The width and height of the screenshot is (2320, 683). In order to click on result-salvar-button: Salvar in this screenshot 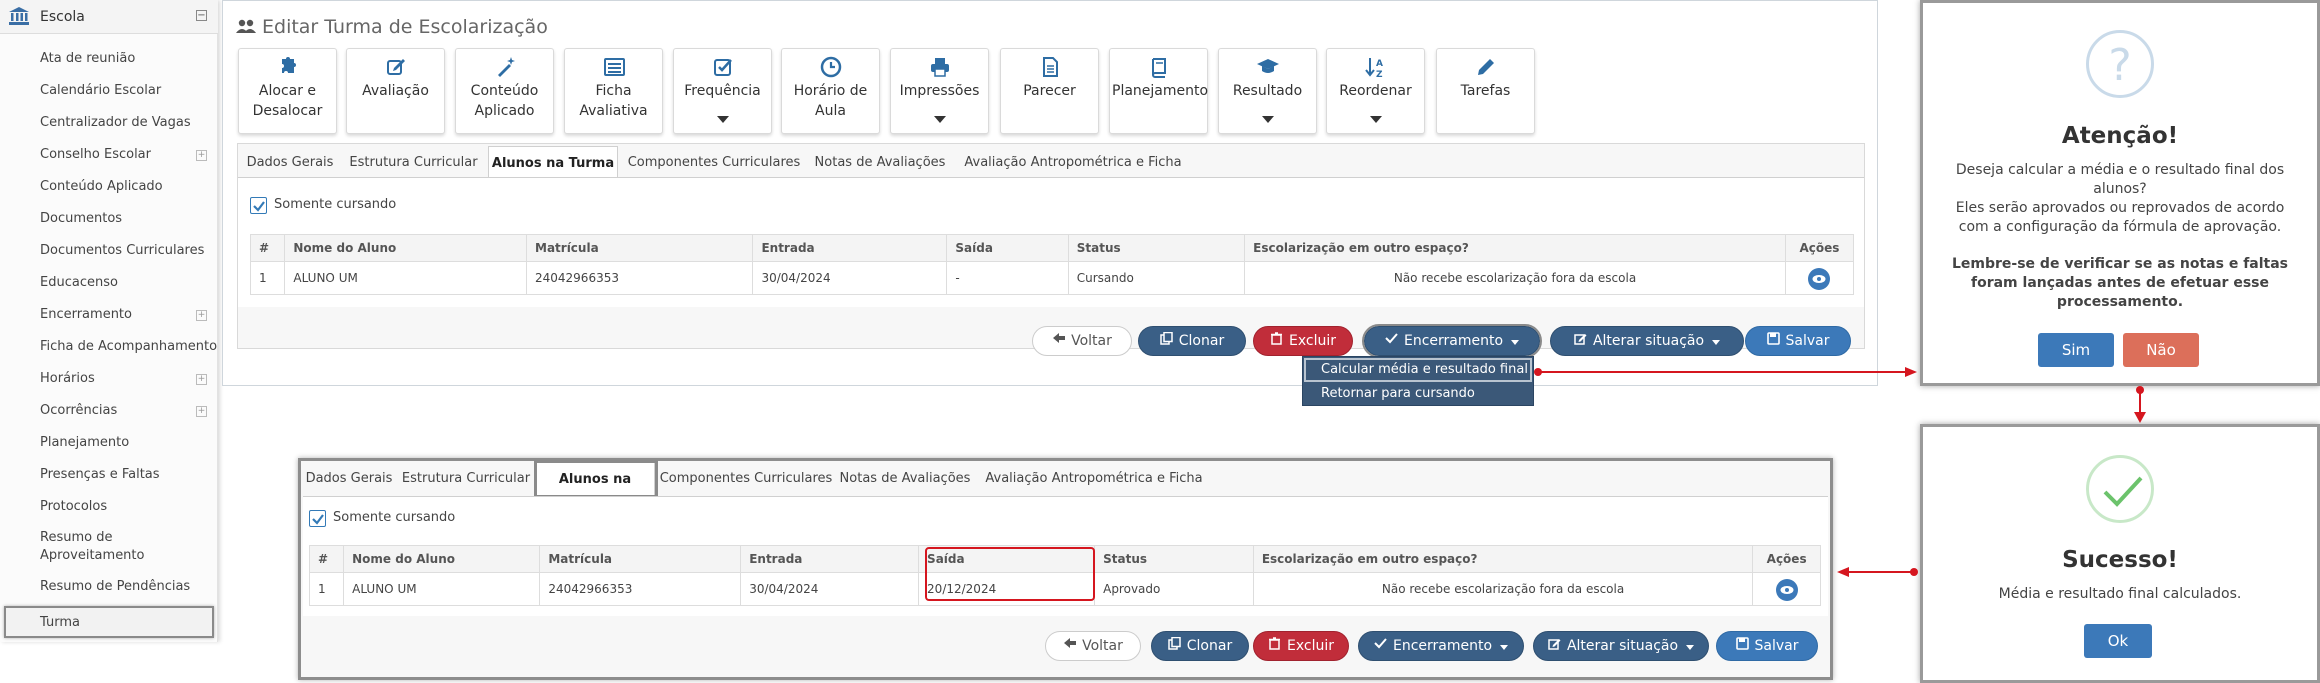, I will do `click(1767, 646)`.